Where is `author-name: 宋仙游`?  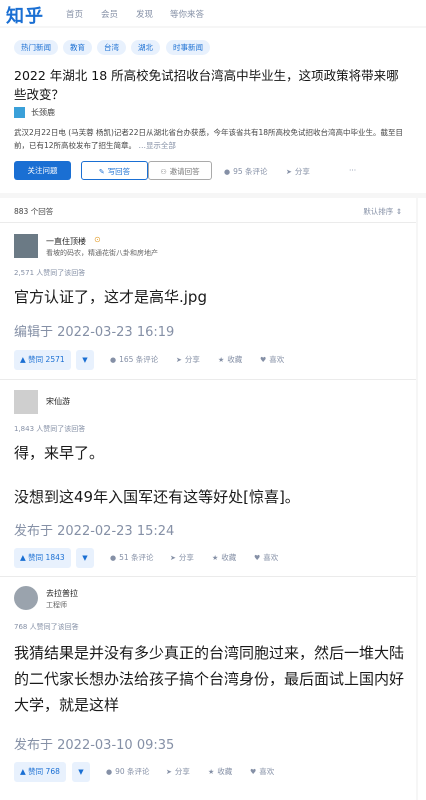 author-name: 宋仙游 is located at coordinates (58, 401).